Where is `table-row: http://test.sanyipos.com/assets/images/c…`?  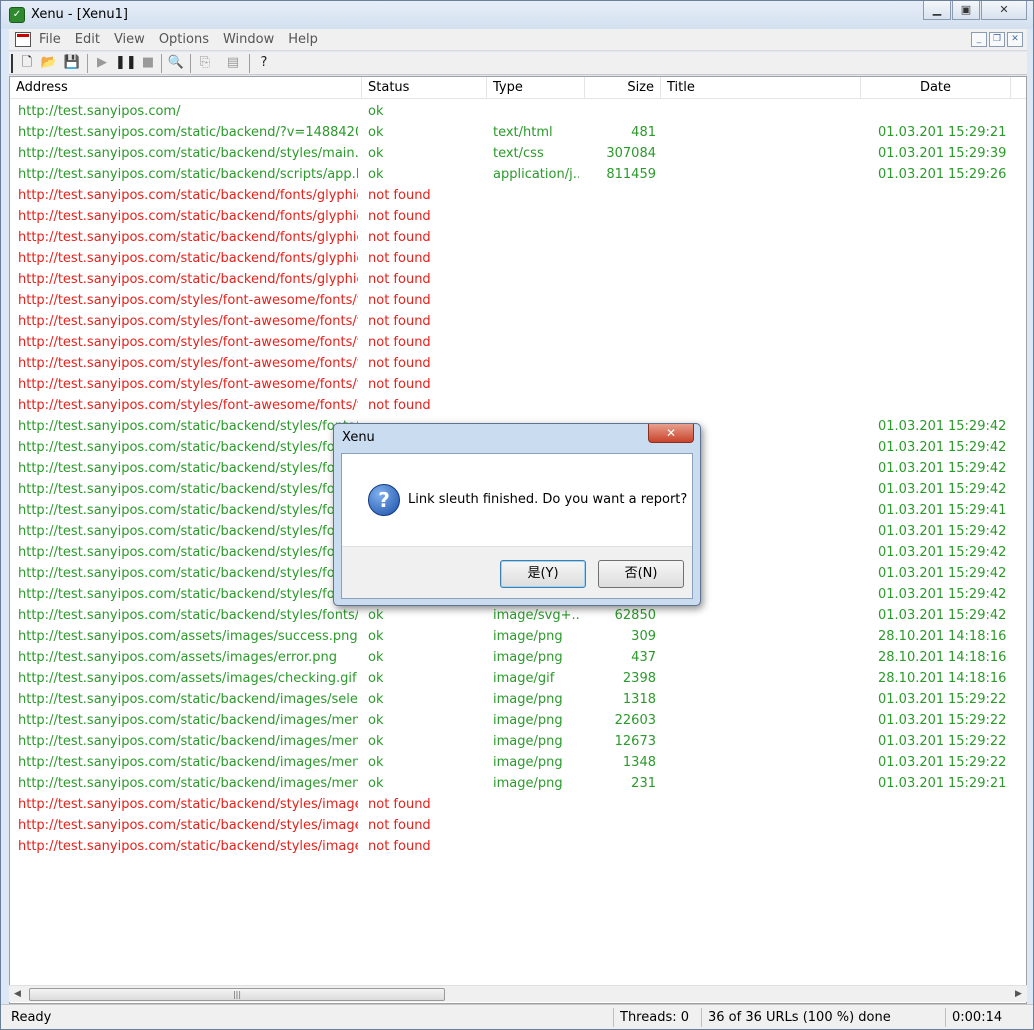
table-row: http://test.sanyipos.com/assets/images/c… is located at coordinates (518, 678).